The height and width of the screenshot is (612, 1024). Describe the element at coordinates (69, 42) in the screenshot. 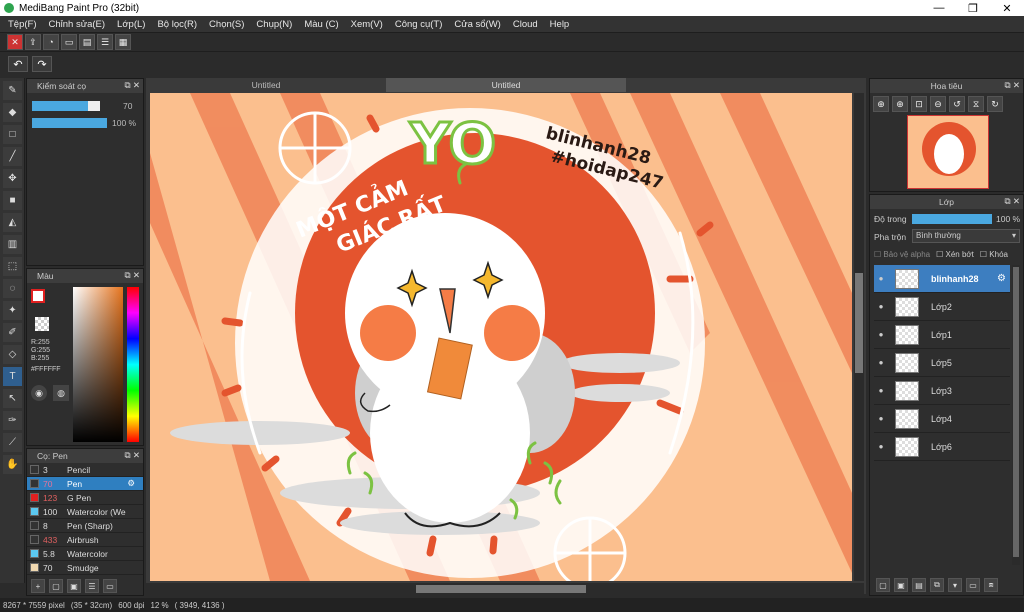

I see `chat-icon: ▭` at that location.